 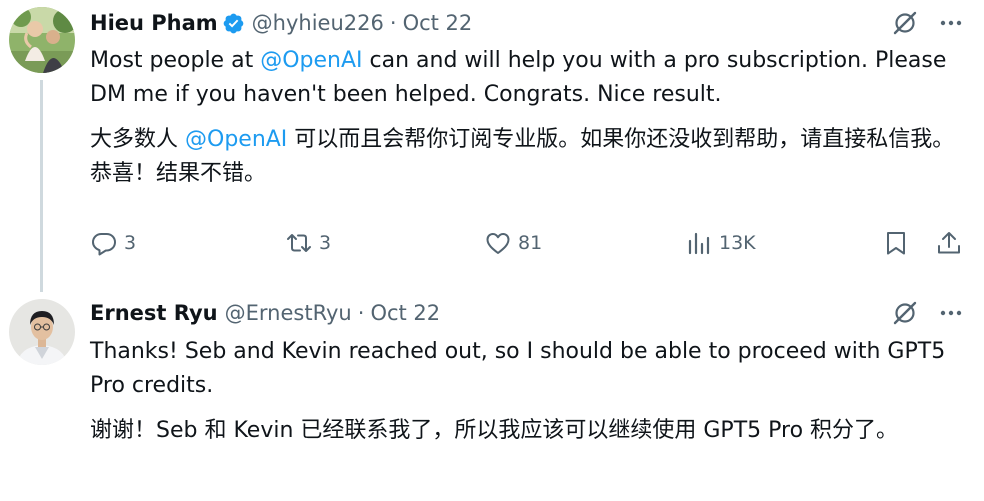 I want to click on tweet-header: Ernest Ryu @ErnestRyu · Oct 22, so click(x=265, y=313).